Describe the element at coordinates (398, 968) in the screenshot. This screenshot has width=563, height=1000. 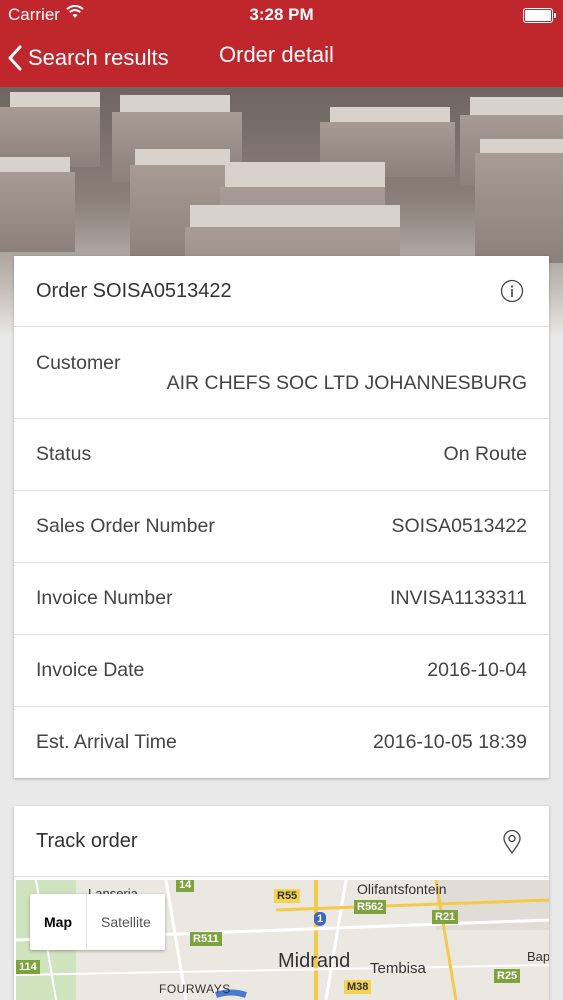
I see `map-label-tembisa: Tembisa` at that location.